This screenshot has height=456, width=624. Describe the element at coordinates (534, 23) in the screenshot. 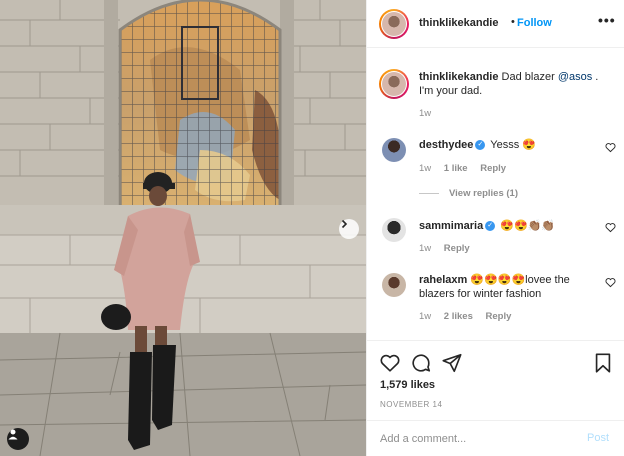

I see `follow-button: Follow` at that location.